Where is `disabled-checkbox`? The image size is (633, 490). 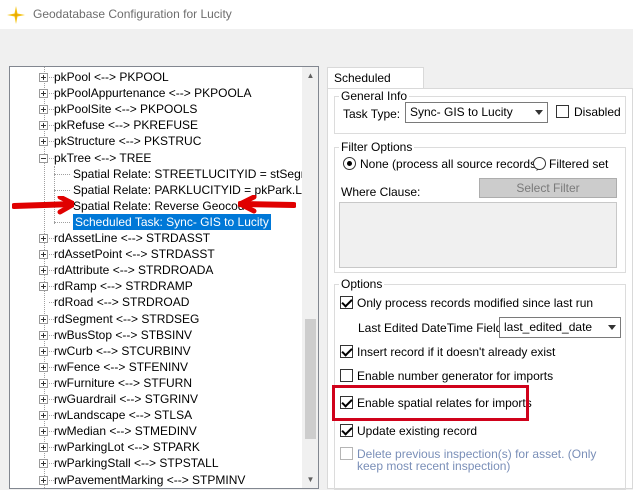 disabled-checkbox is located at coordinates (562, 111).